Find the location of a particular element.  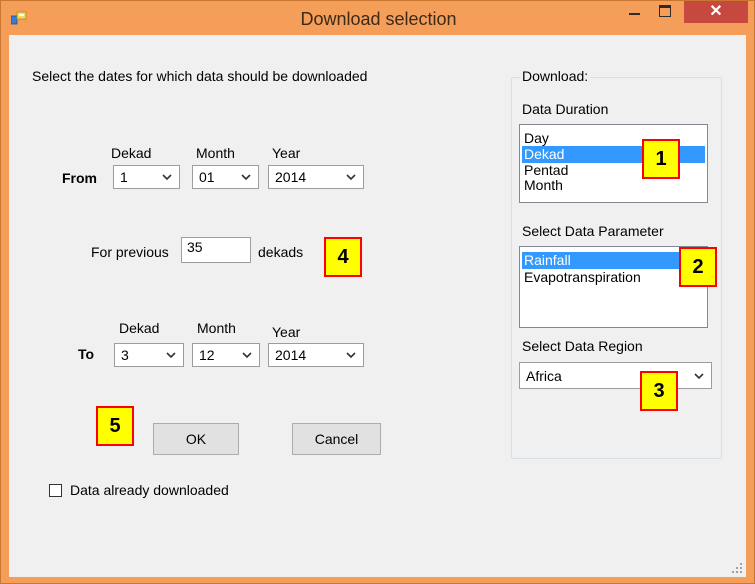

already-downloaded-label: Data already downloaded is located at coordinates (149, 490).